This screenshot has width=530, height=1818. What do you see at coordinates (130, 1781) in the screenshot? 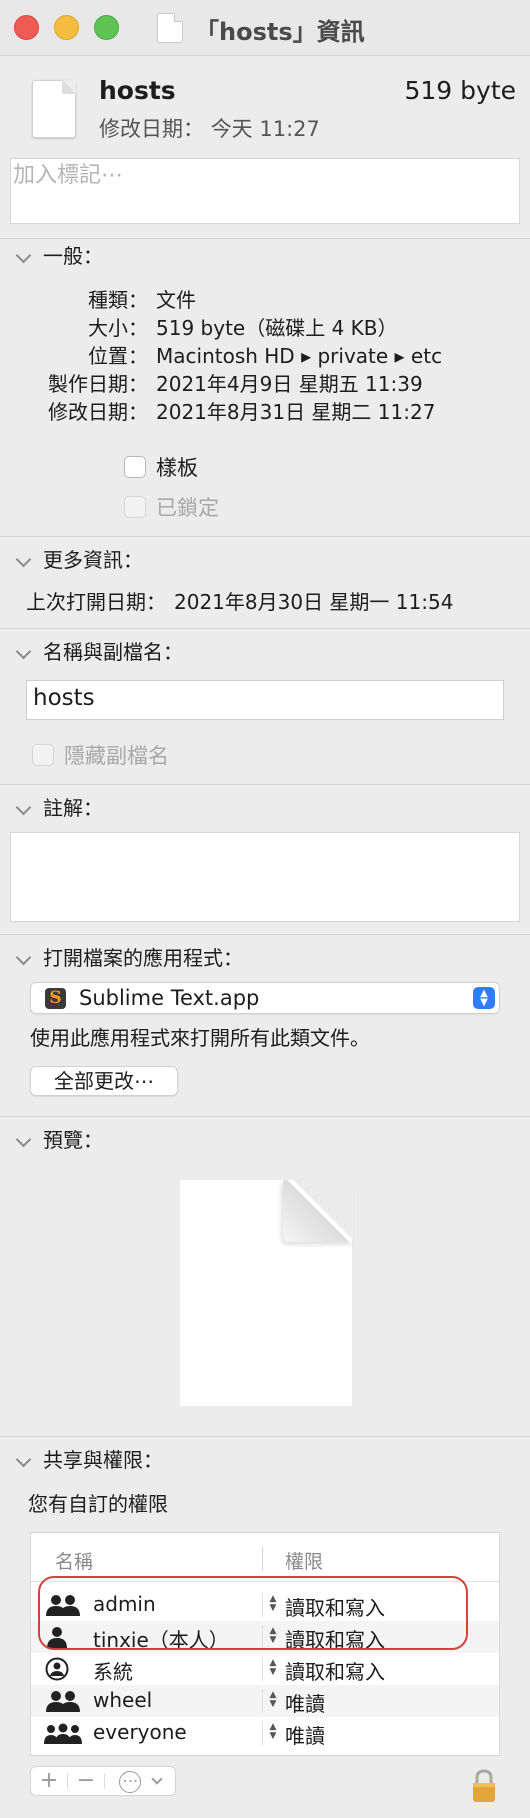
I see `ellipsis-circle-icon: ⋯` at bounding box center [130, 1781].